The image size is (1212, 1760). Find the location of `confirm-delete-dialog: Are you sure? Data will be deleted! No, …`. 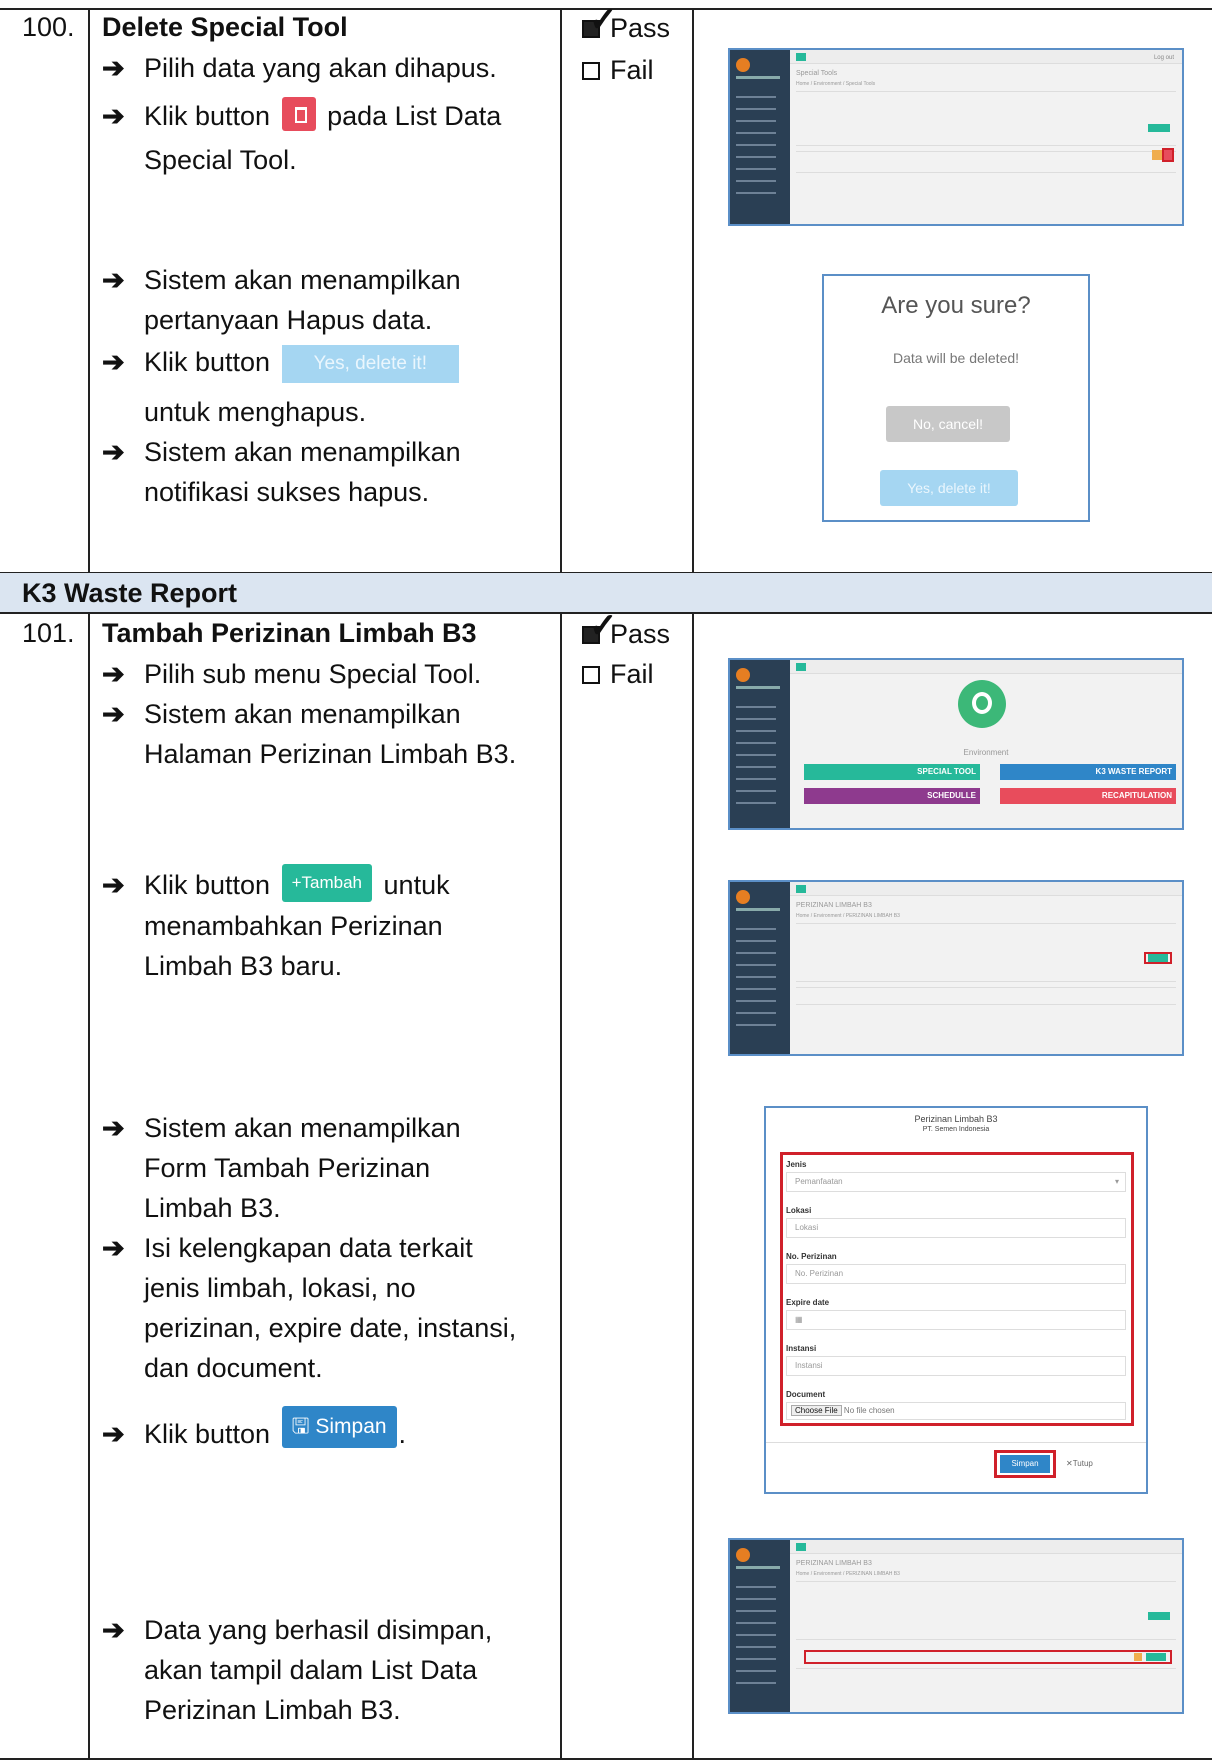

confirm-delete-dialog: Are you sure? Data will be deleted! No, … is located at coordinates (956, 398).